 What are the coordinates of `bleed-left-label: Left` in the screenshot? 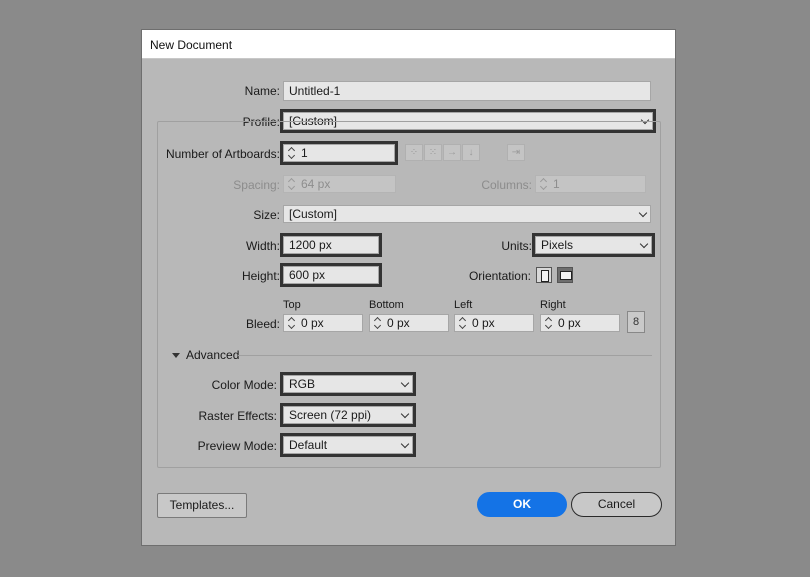 It's located at (463, 305).